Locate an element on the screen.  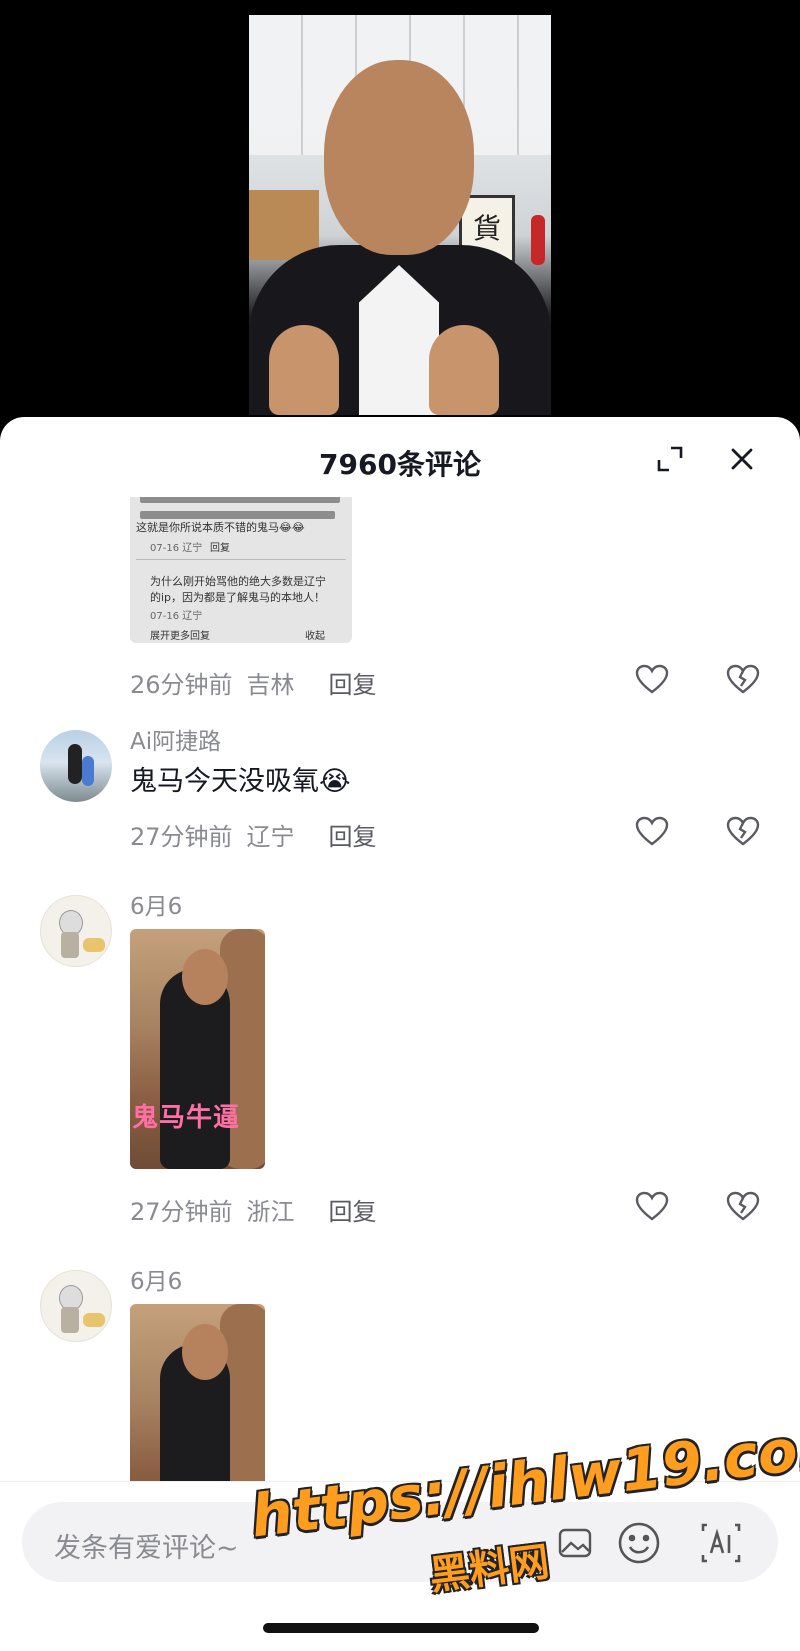
comment-meme-image: 鬼马牛逼 is located at coordinates (197, 1049).